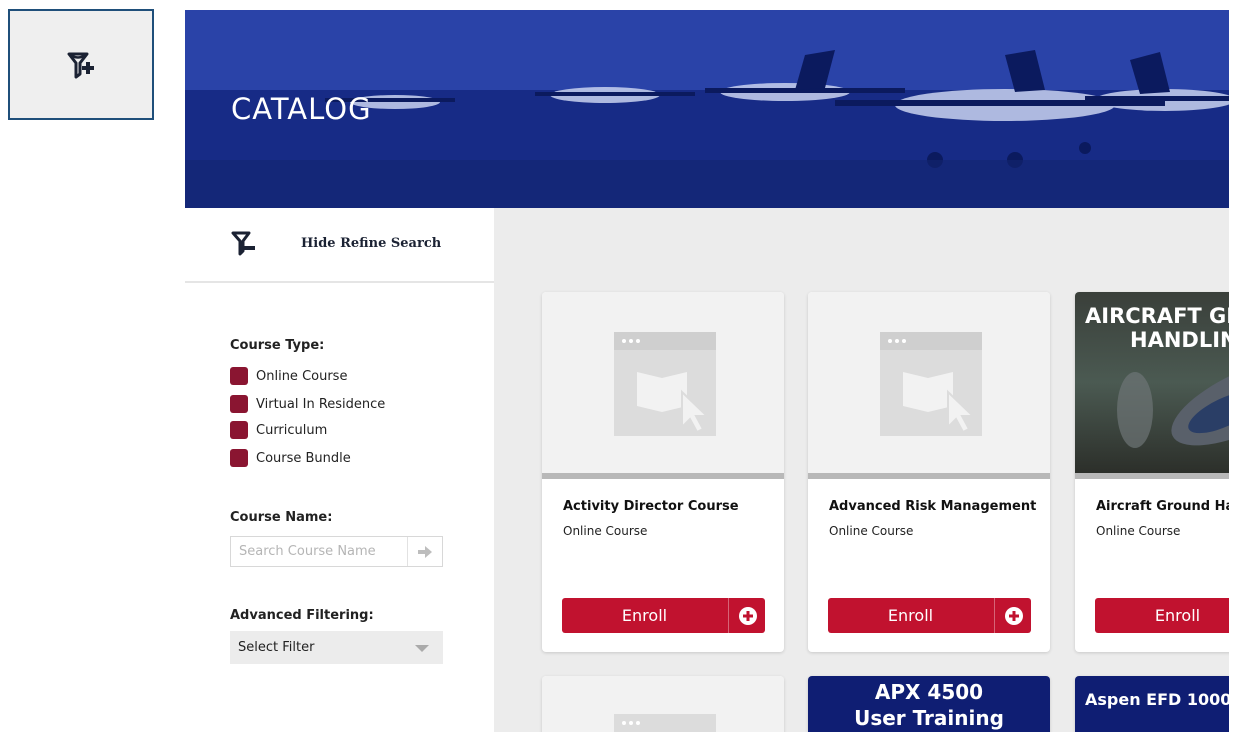  I want to click on show-filter-toggle, so click(81, 64).